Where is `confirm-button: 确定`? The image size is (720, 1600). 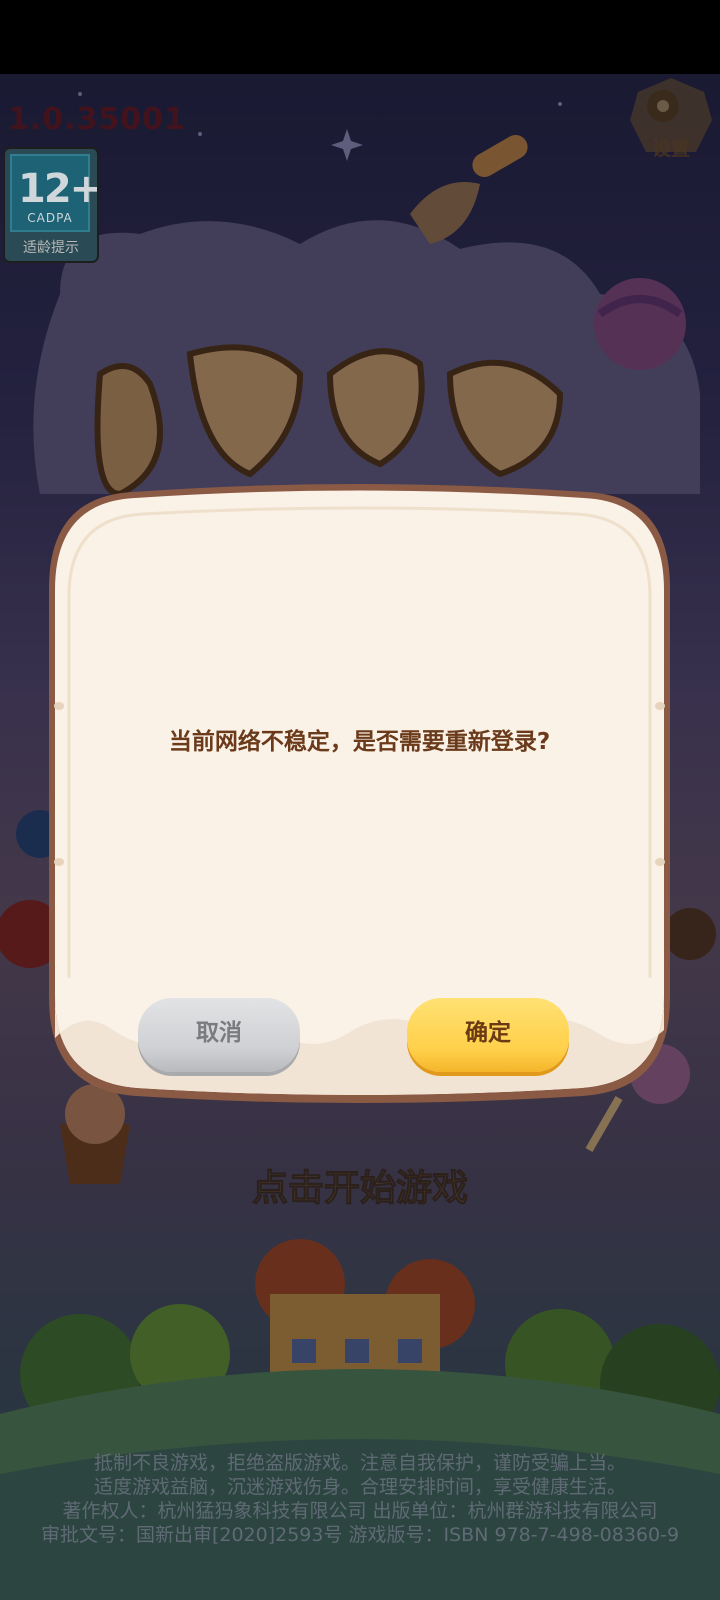 confirm-button: 确定 is located at coordinates (488, 1035).